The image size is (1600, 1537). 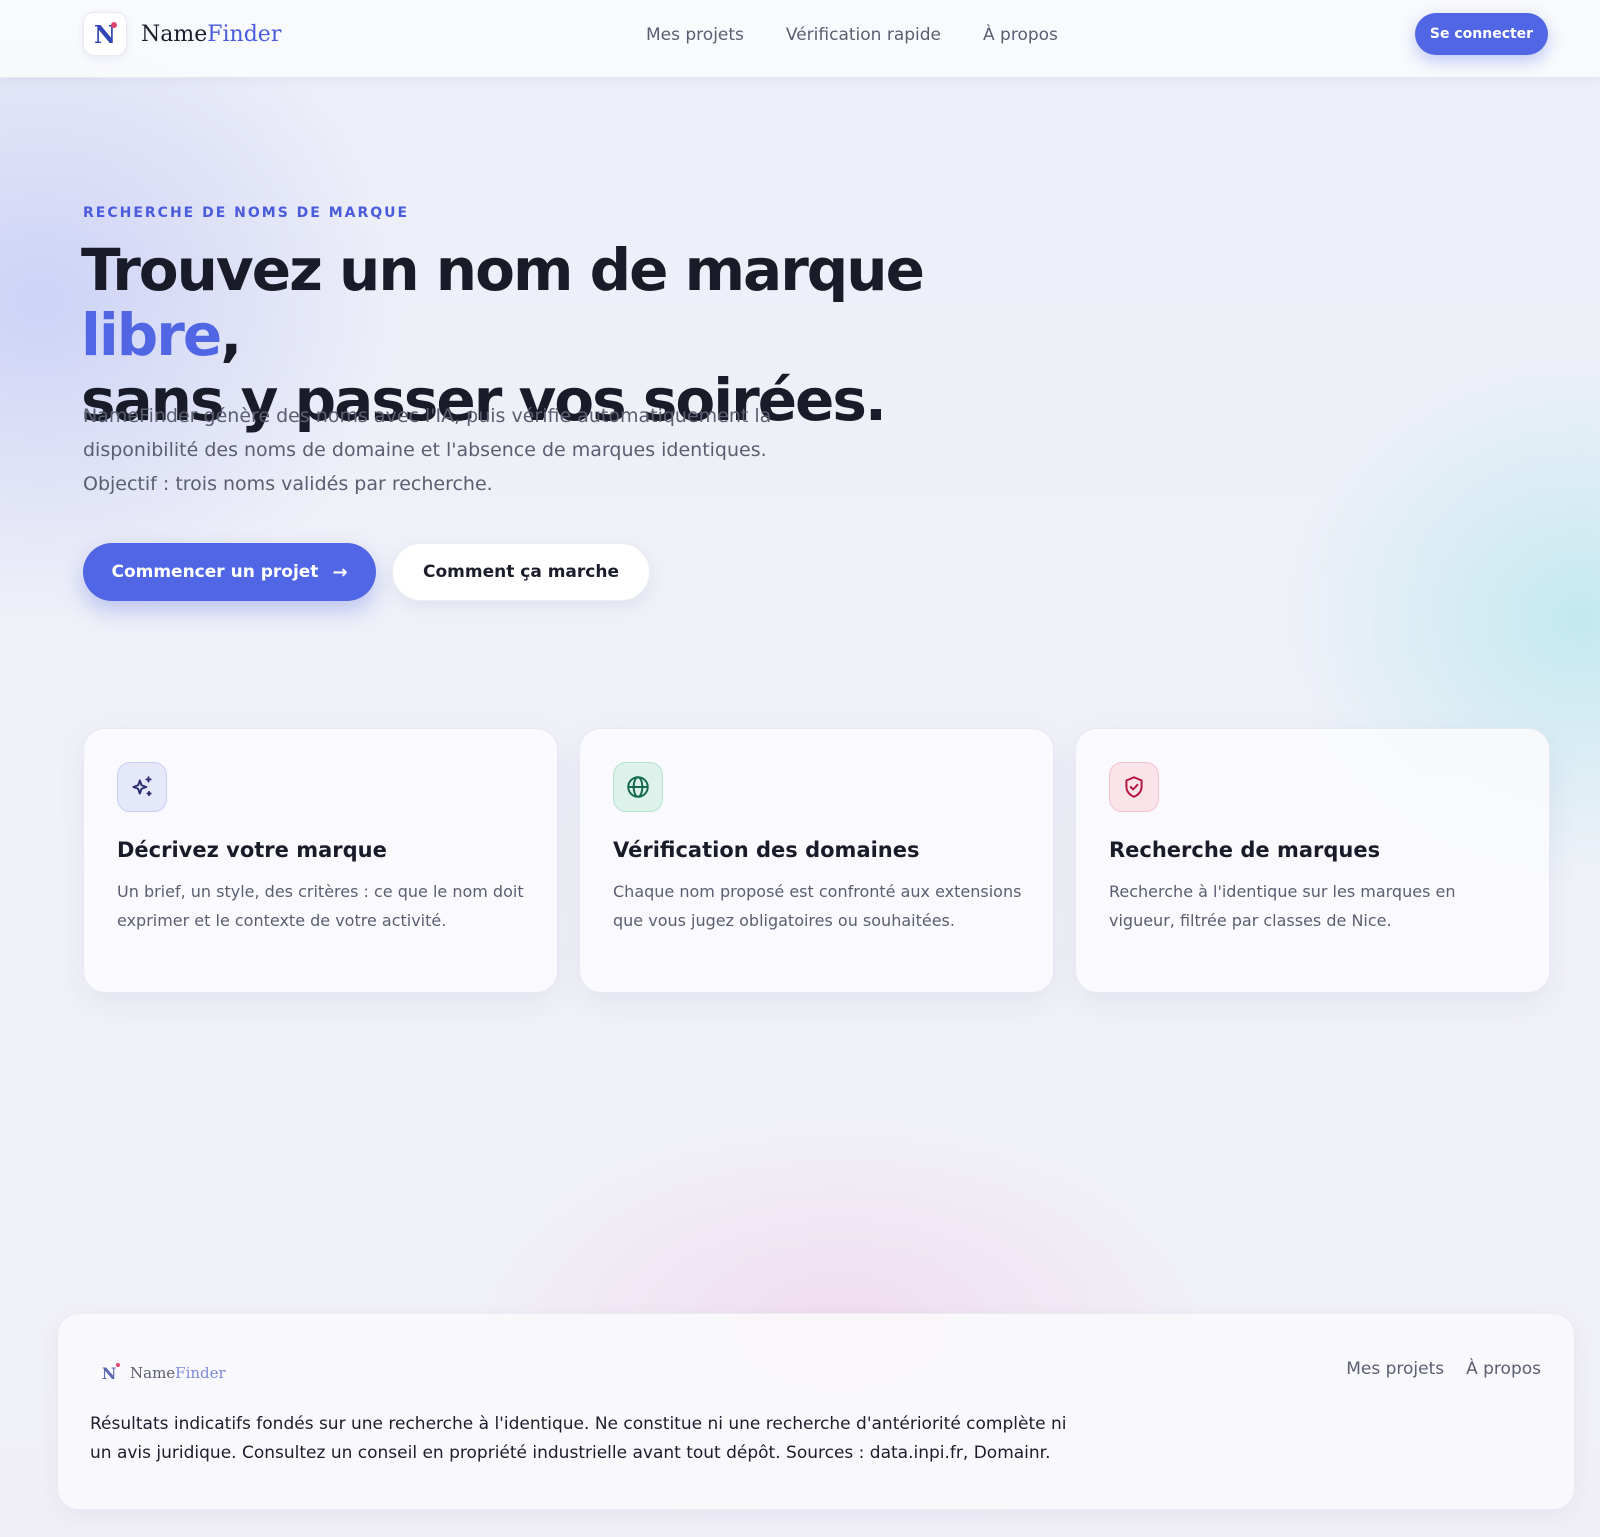 What do you see at coordinates (142, 787) in the screenshot?
I see `sparkles-icon` at bounding box center [142, 787].